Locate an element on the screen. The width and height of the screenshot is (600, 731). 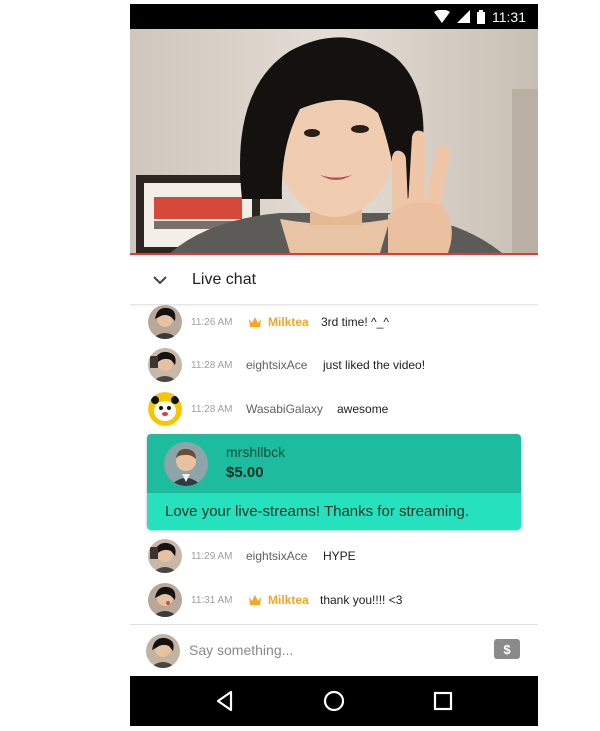
chat-message: 11:26 AM Milktea 3rd time! ^_^ is located at coordinates (334, 322).